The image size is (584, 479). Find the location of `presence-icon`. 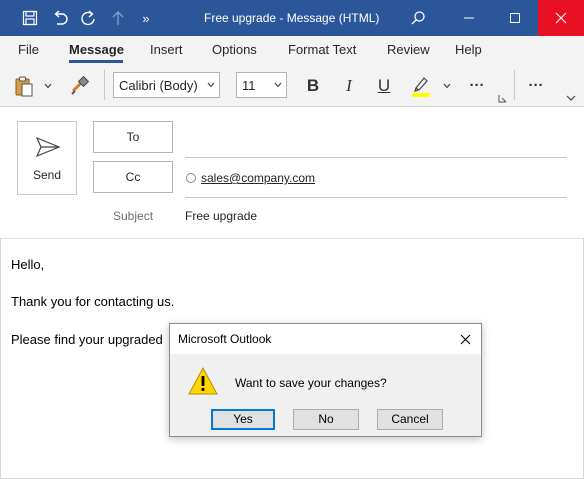

presence-icon is located at coordinates (191, 178).